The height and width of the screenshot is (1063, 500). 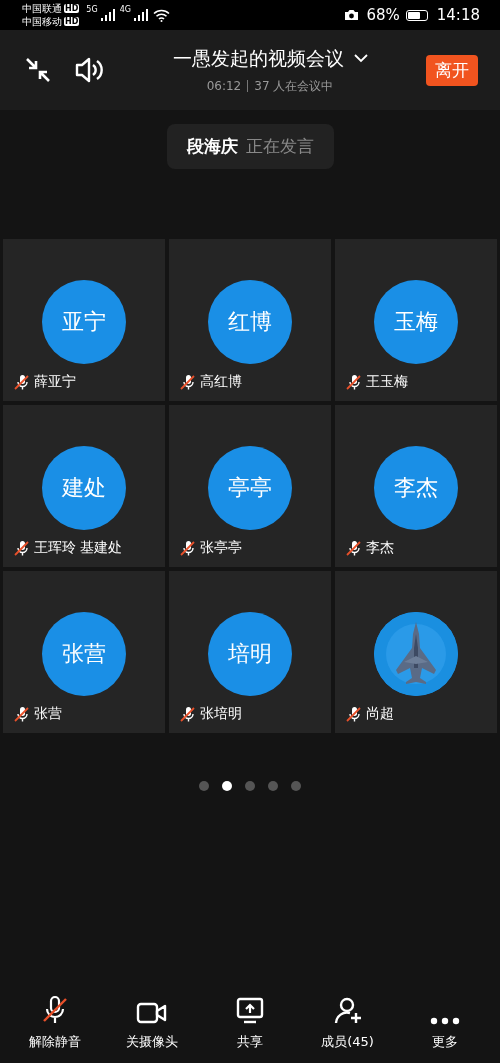 What do you see at coordinates (55, 382) in the screenshot?
I see `participant-name: 薛亚宁` at bounding box center [55, 382].